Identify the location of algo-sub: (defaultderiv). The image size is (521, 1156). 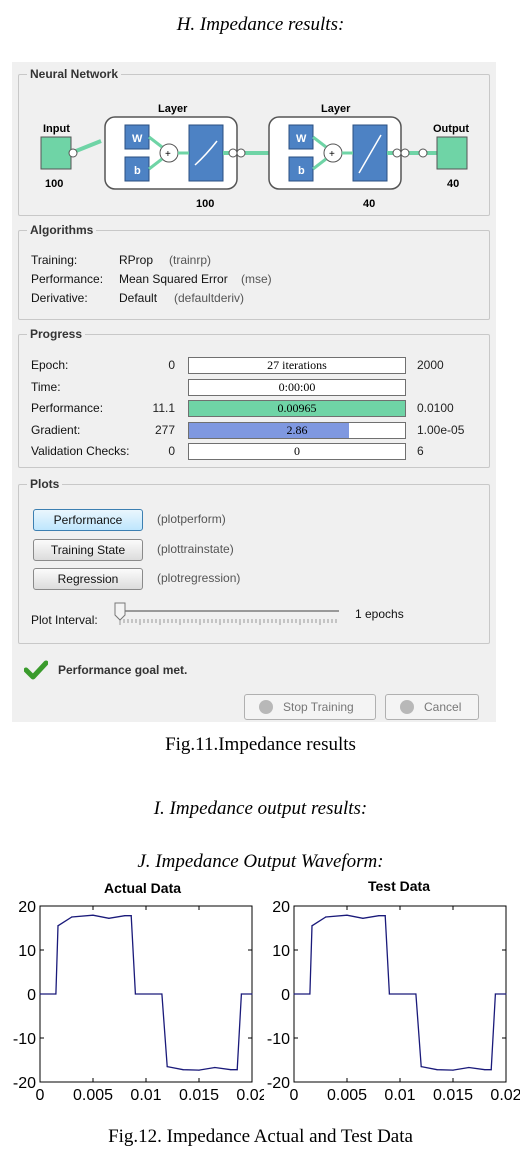
(209, 298).